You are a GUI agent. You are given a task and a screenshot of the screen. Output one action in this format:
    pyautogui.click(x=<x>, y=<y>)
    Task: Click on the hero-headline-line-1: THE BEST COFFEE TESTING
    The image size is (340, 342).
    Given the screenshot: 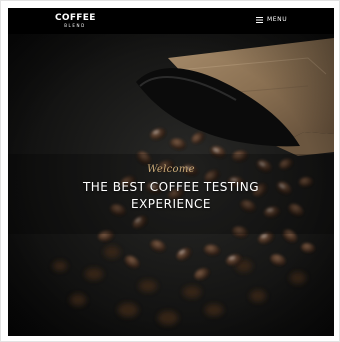 What is the action you would take?
    pyautogui.click(x=171, y=187)
    